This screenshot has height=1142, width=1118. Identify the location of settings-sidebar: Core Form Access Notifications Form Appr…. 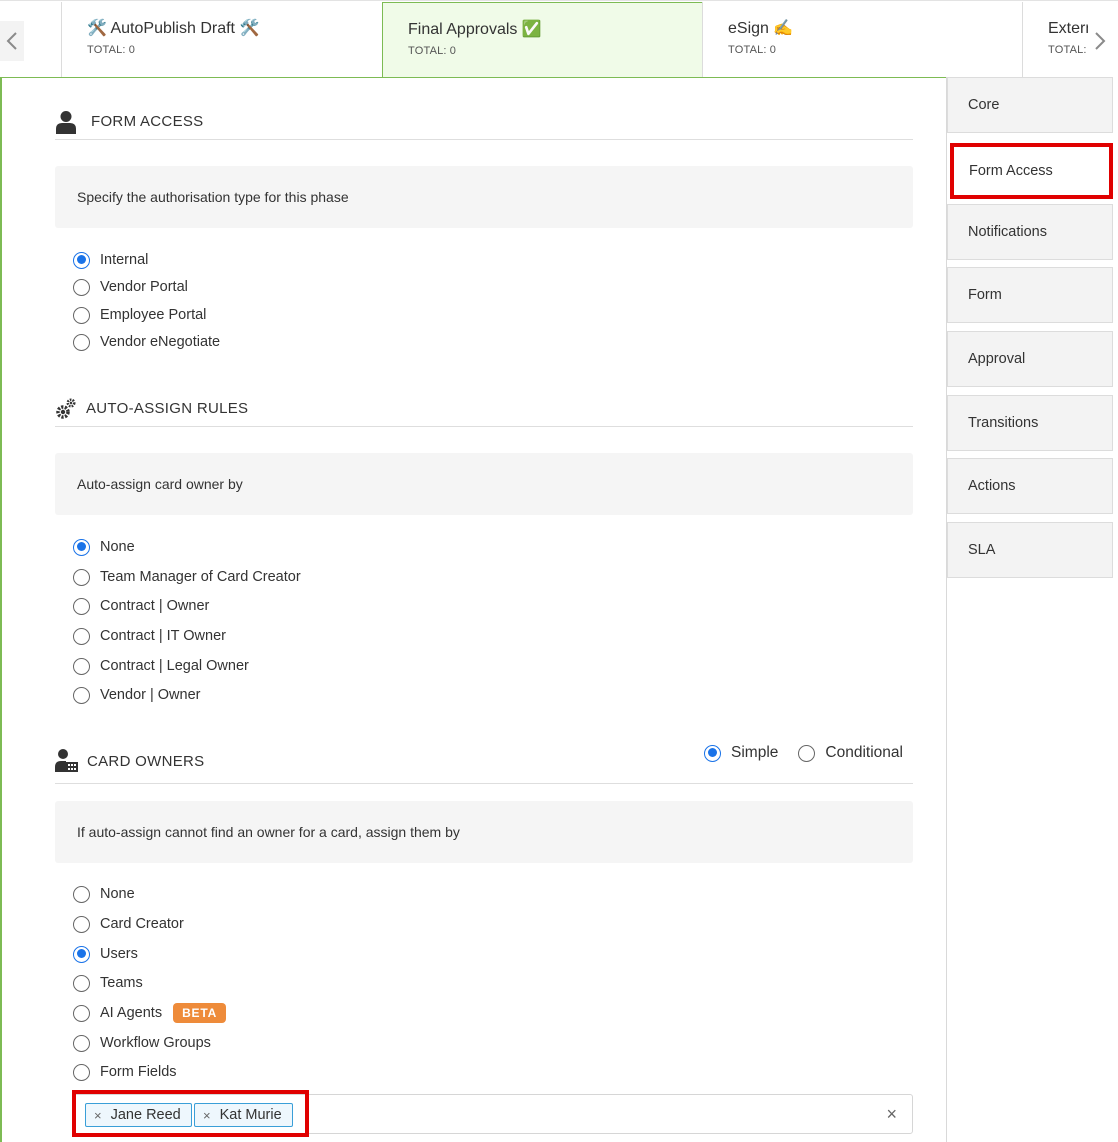
(1032, 609).